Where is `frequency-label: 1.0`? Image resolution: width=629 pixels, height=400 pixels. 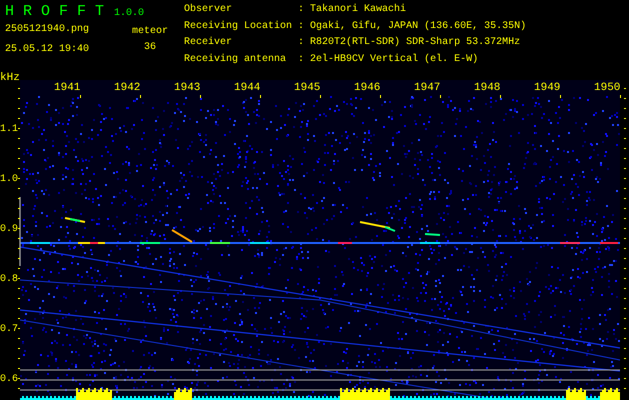
frequency-label: 1.0 is located at coordinates (9, 180).